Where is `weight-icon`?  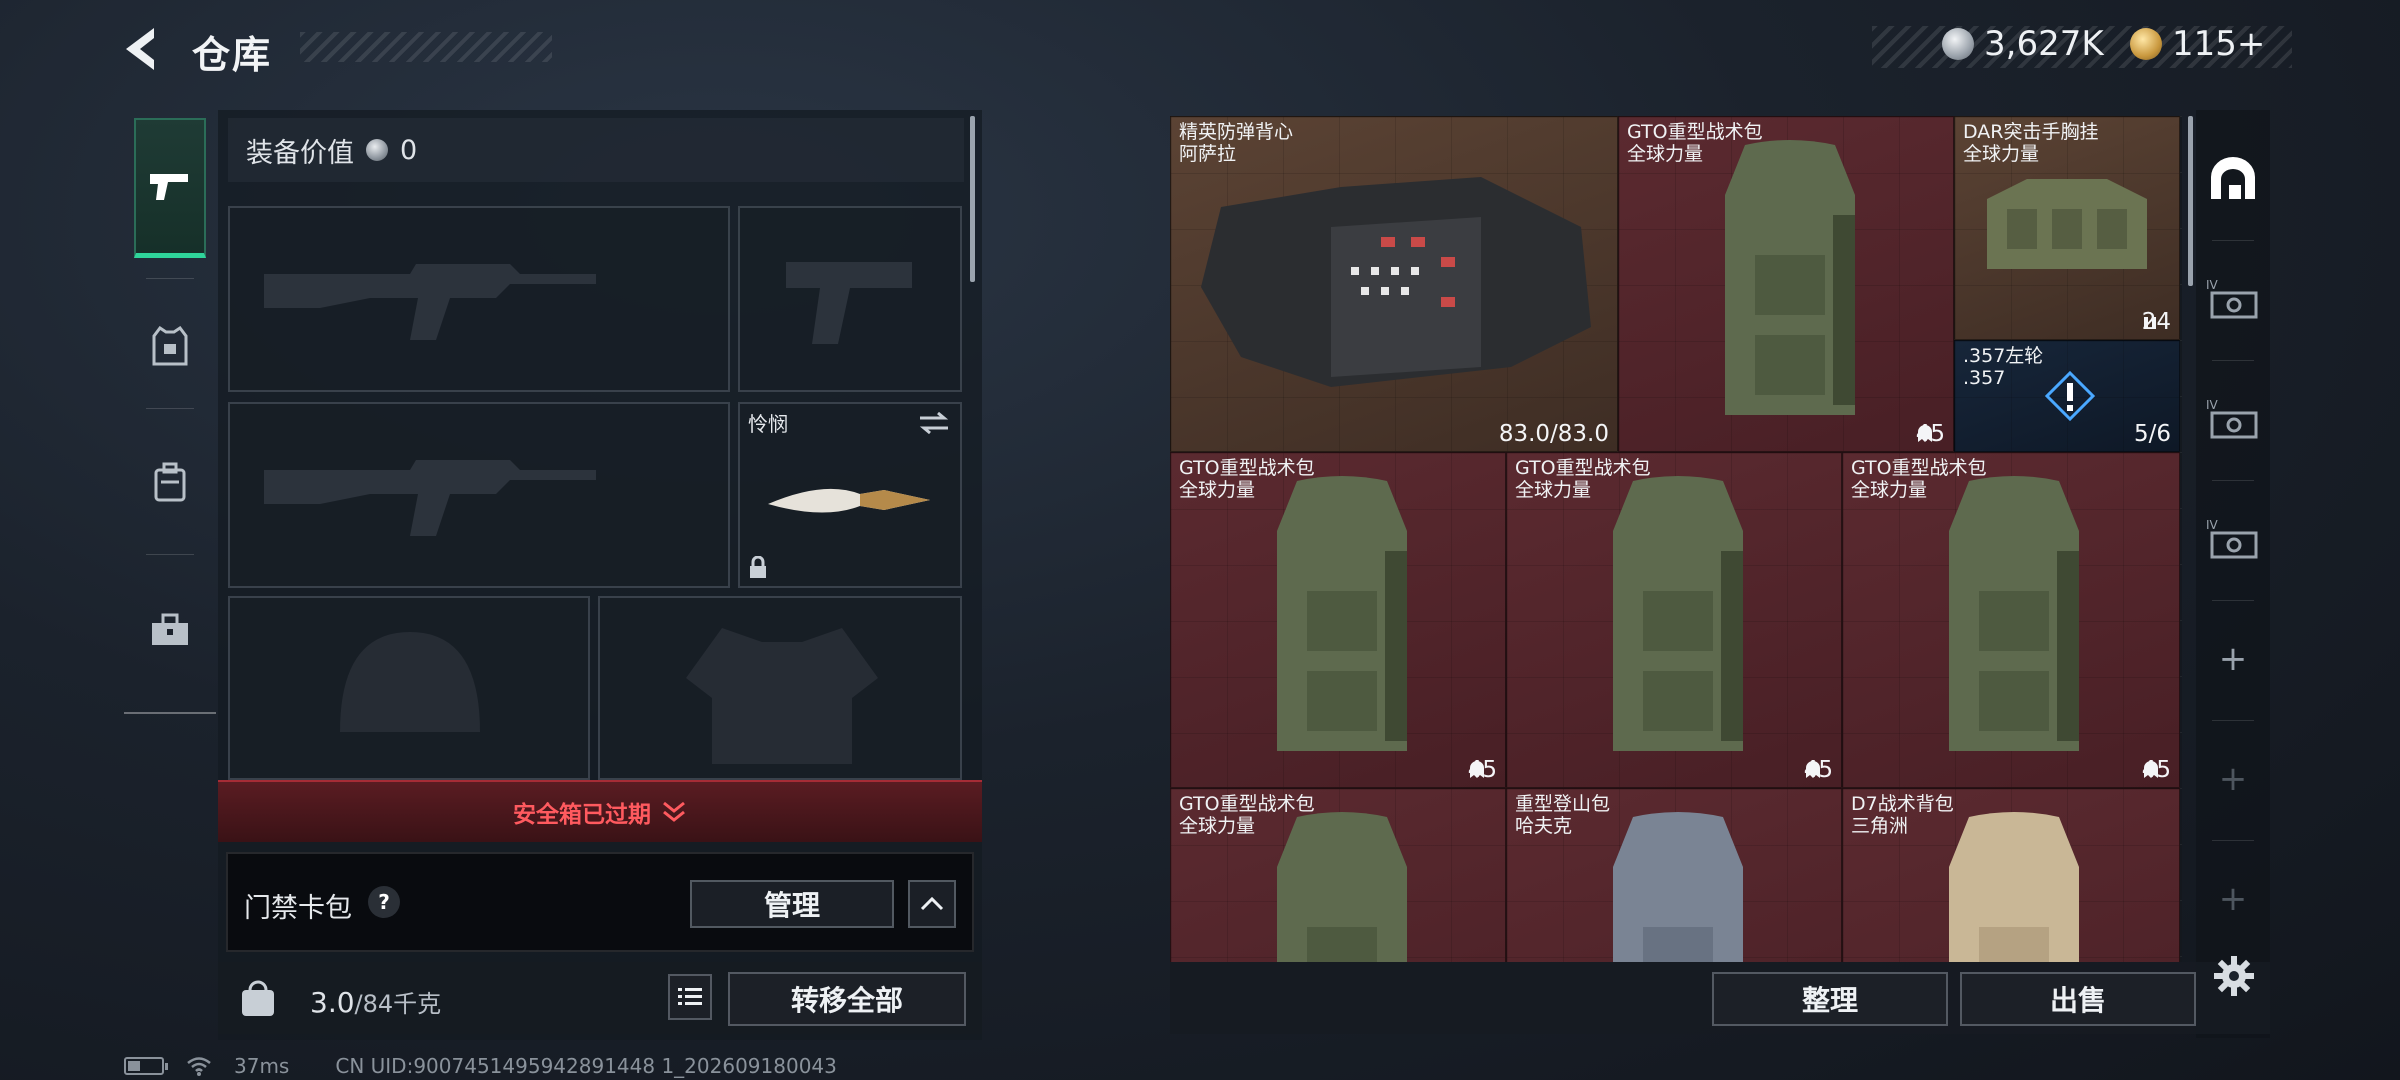
weight-icon is located at coordinates (258, 998).